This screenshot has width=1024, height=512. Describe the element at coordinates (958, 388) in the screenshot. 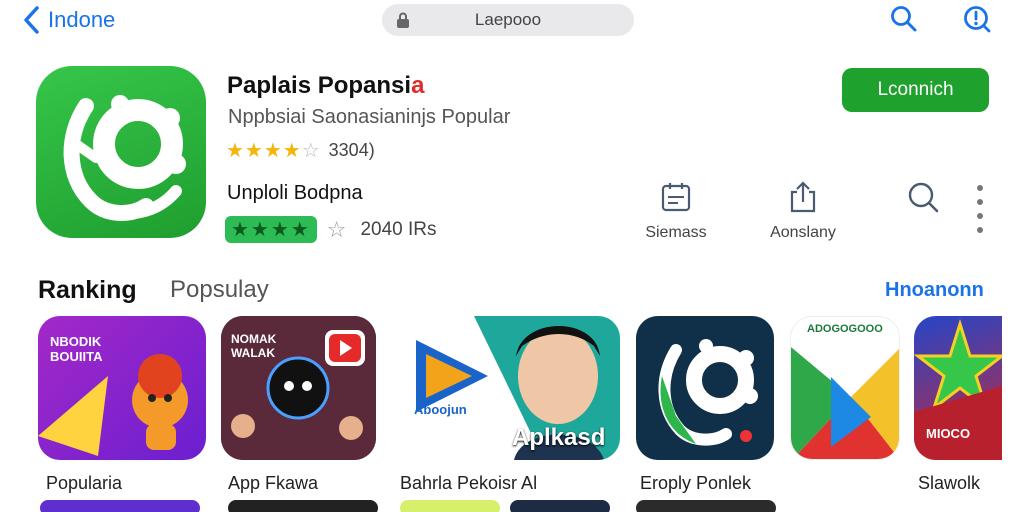

I see `app-tile-6: MIOCO` at that location.